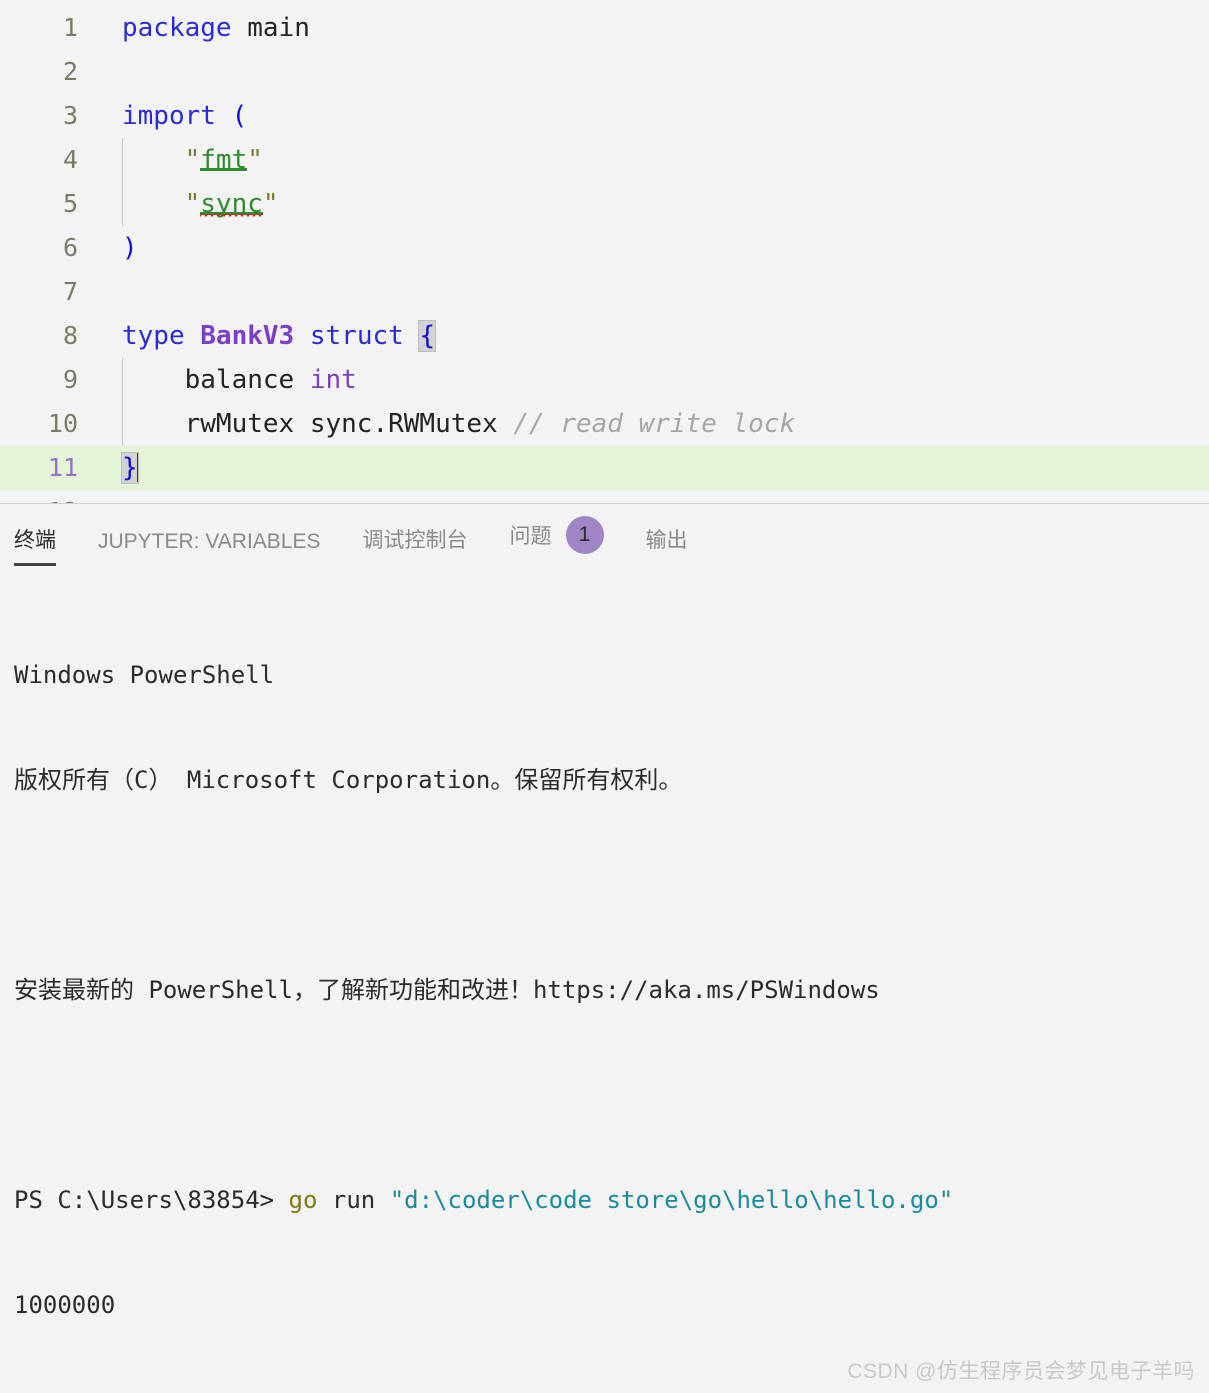  What do you see at coordinates (604, 28) in the screenshot?
I see `code-line: 1 package main` at bounding box center [604, 28].